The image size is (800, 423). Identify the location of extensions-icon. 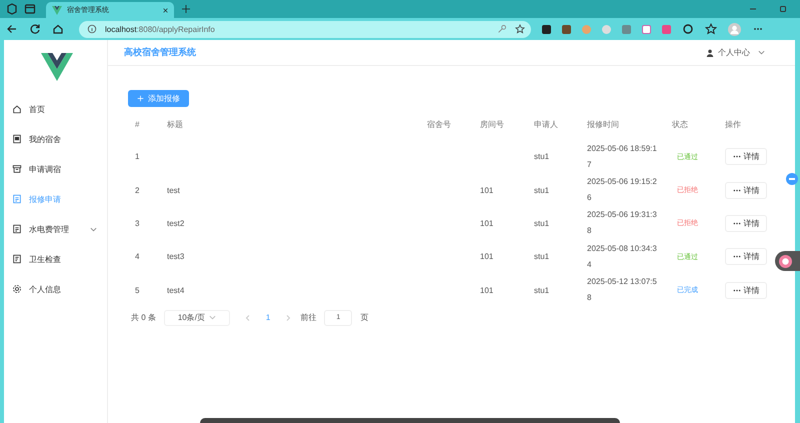
(688, 29).